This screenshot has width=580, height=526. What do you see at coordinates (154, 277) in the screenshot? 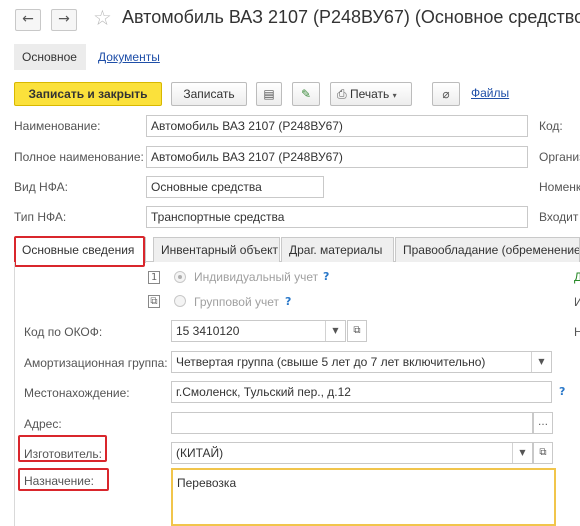
I see `single-item-icon: 1` at bounding box center [154, 277].